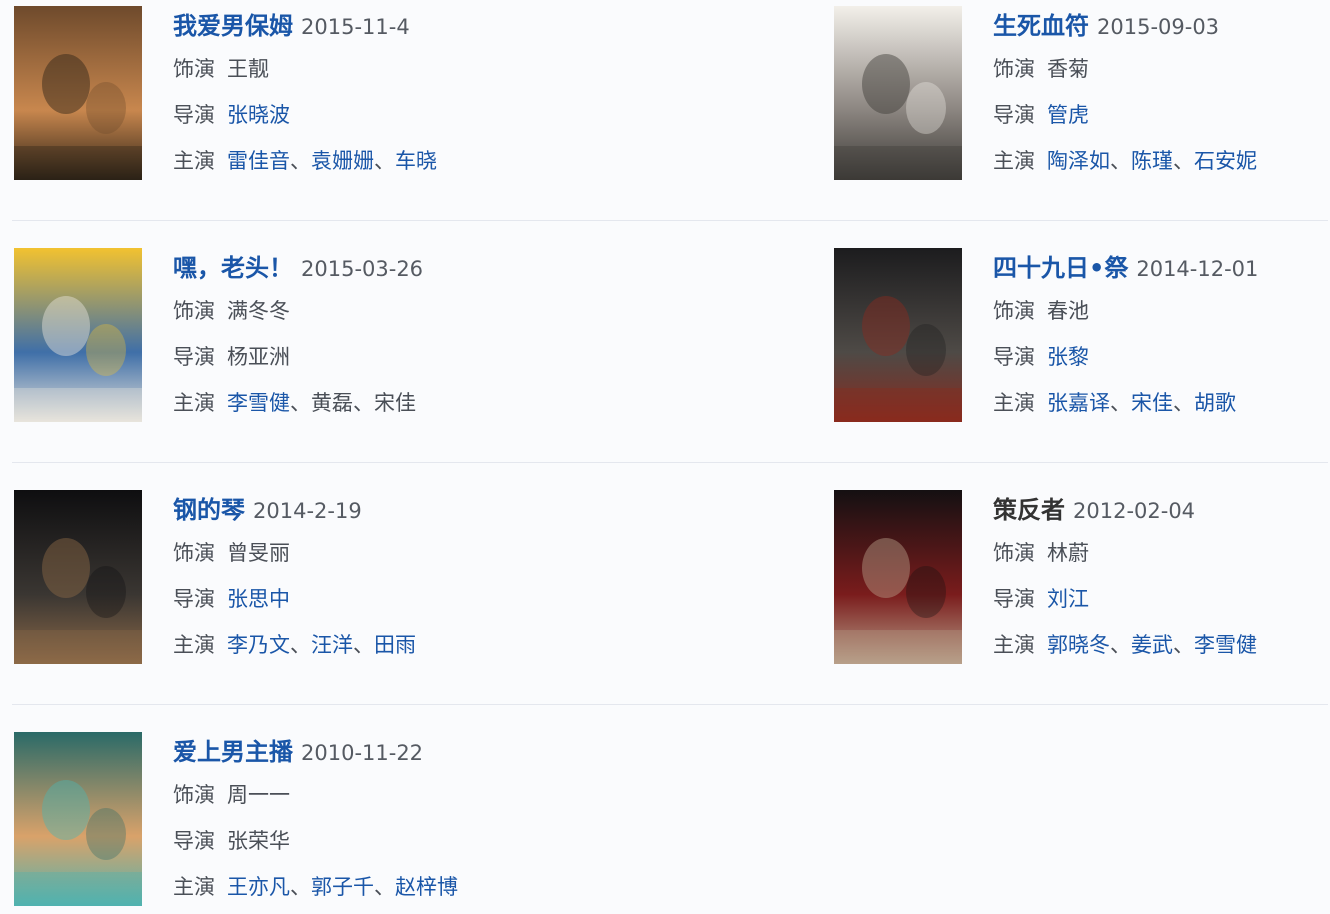 The width and height of the screenshot is (1330, 914). I want to click on cast-member: 陶泽如, so click(1078, 161).